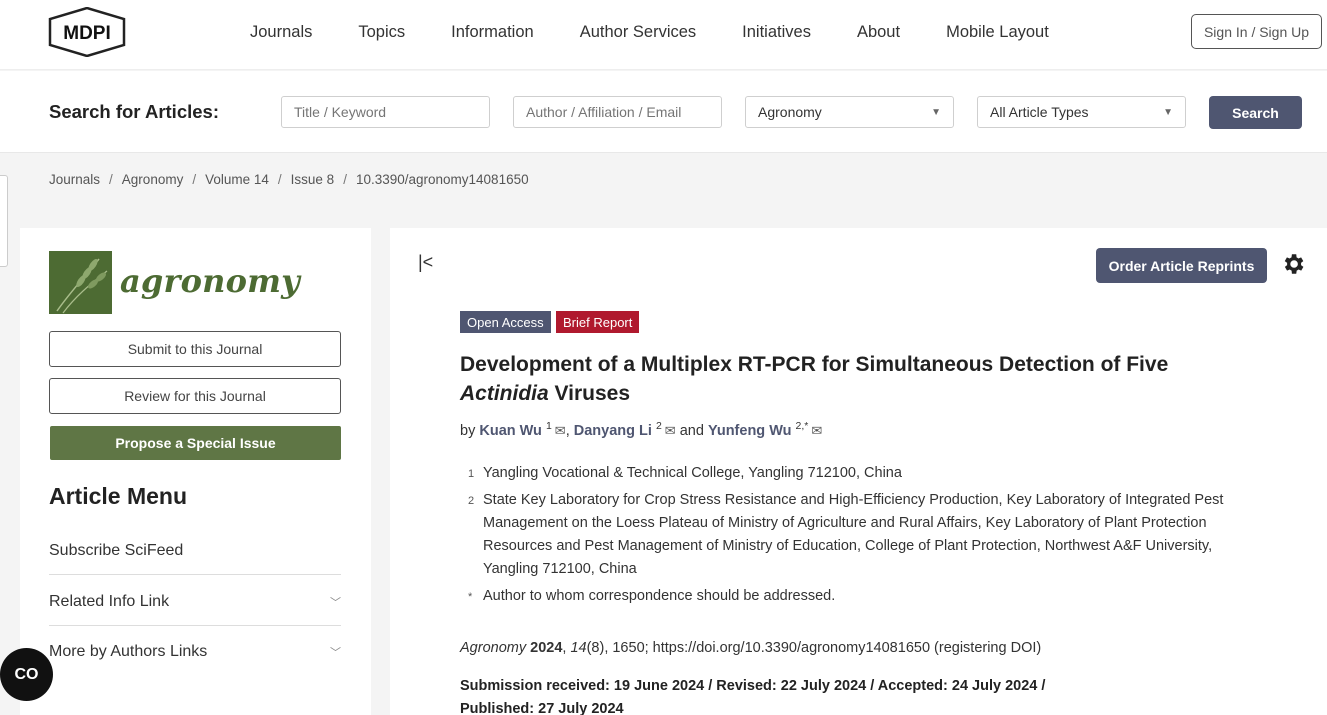 The image size is (1327, 715). I want to click on open-access-badge: Open Access, so click(505, 322).